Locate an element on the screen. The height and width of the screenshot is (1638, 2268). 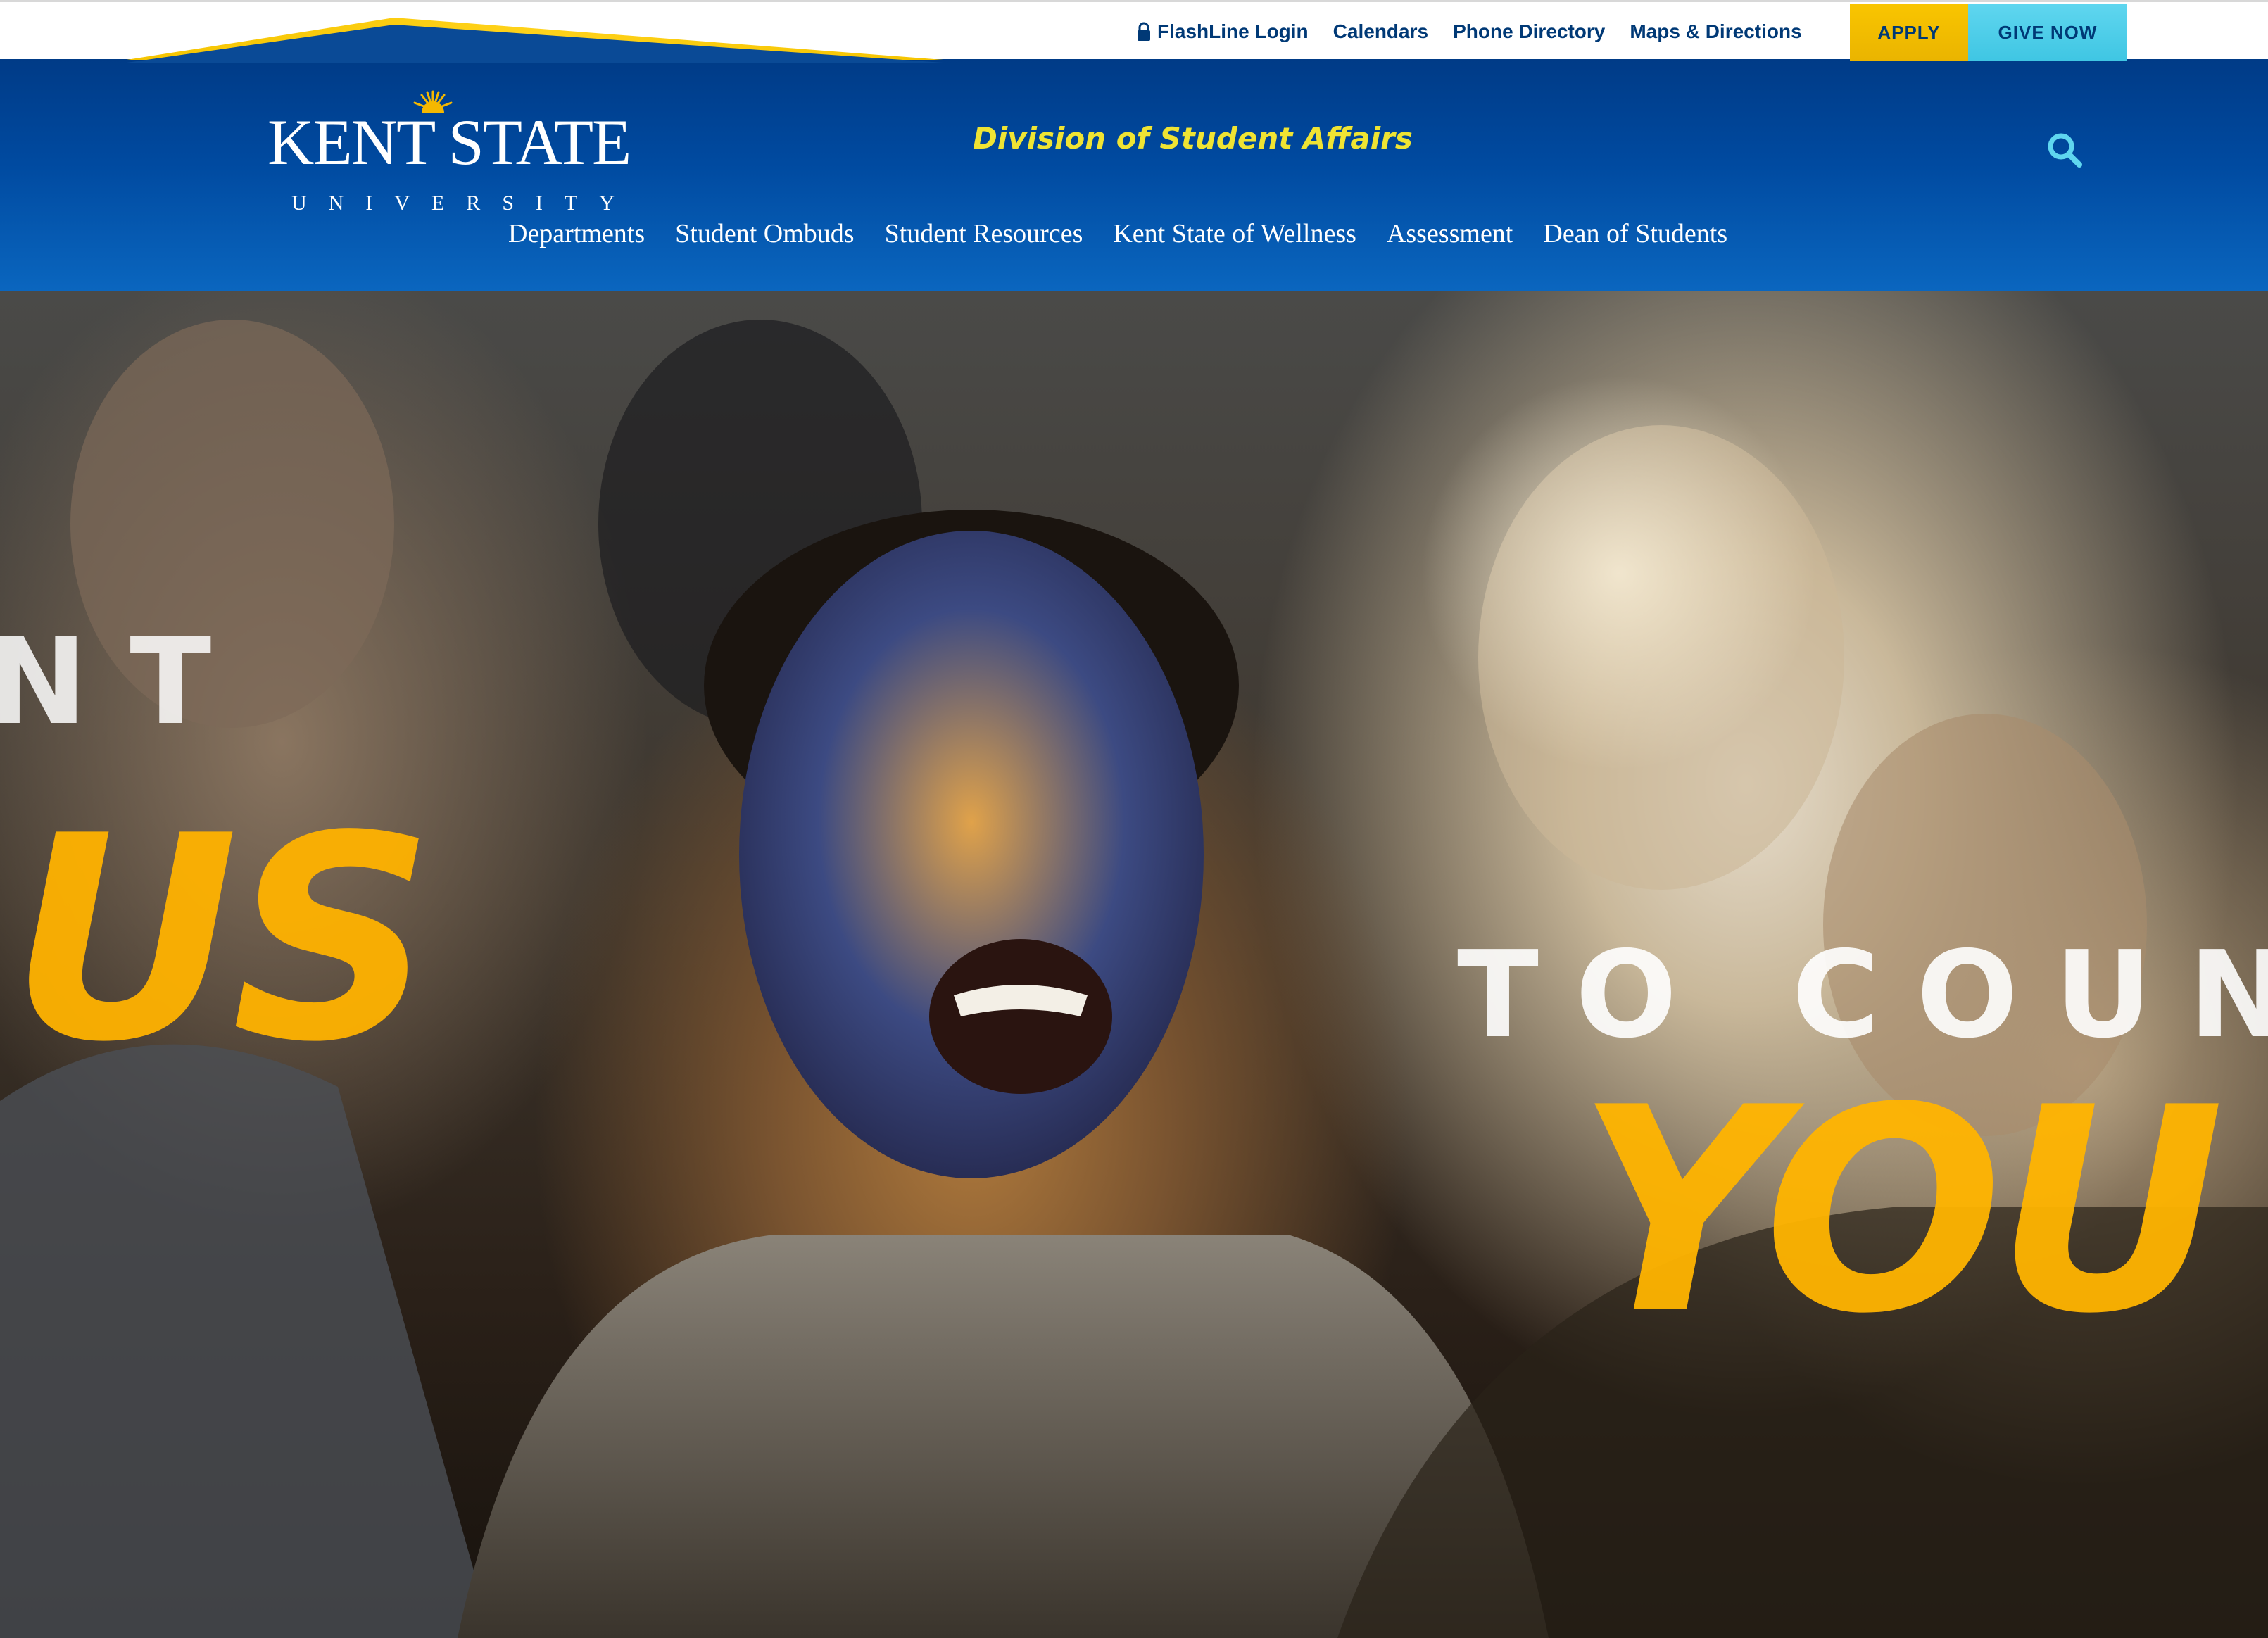
phone-directory-link: Phone Directory is located at coordinates (1529, 31).